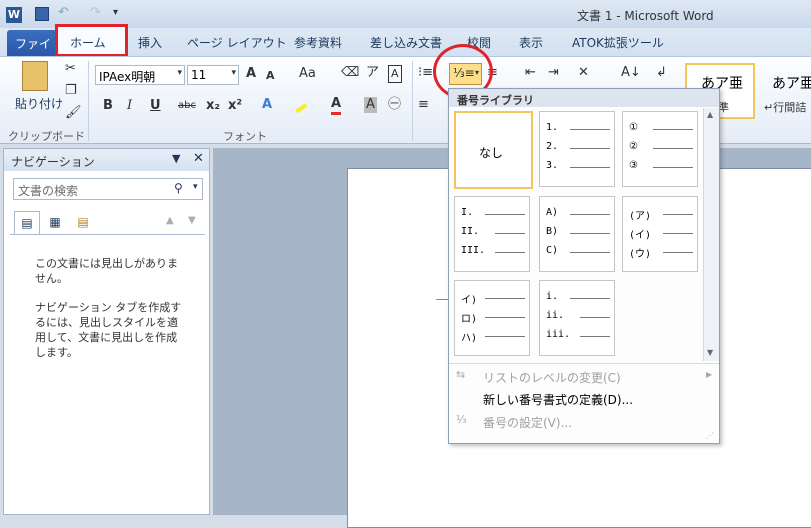 The height and width of the screenshot is (528, 811). What do you see at coordinates (192, 220) in the screenshot?
I see `next-icon: ▼` at bounding box center [192, 220].